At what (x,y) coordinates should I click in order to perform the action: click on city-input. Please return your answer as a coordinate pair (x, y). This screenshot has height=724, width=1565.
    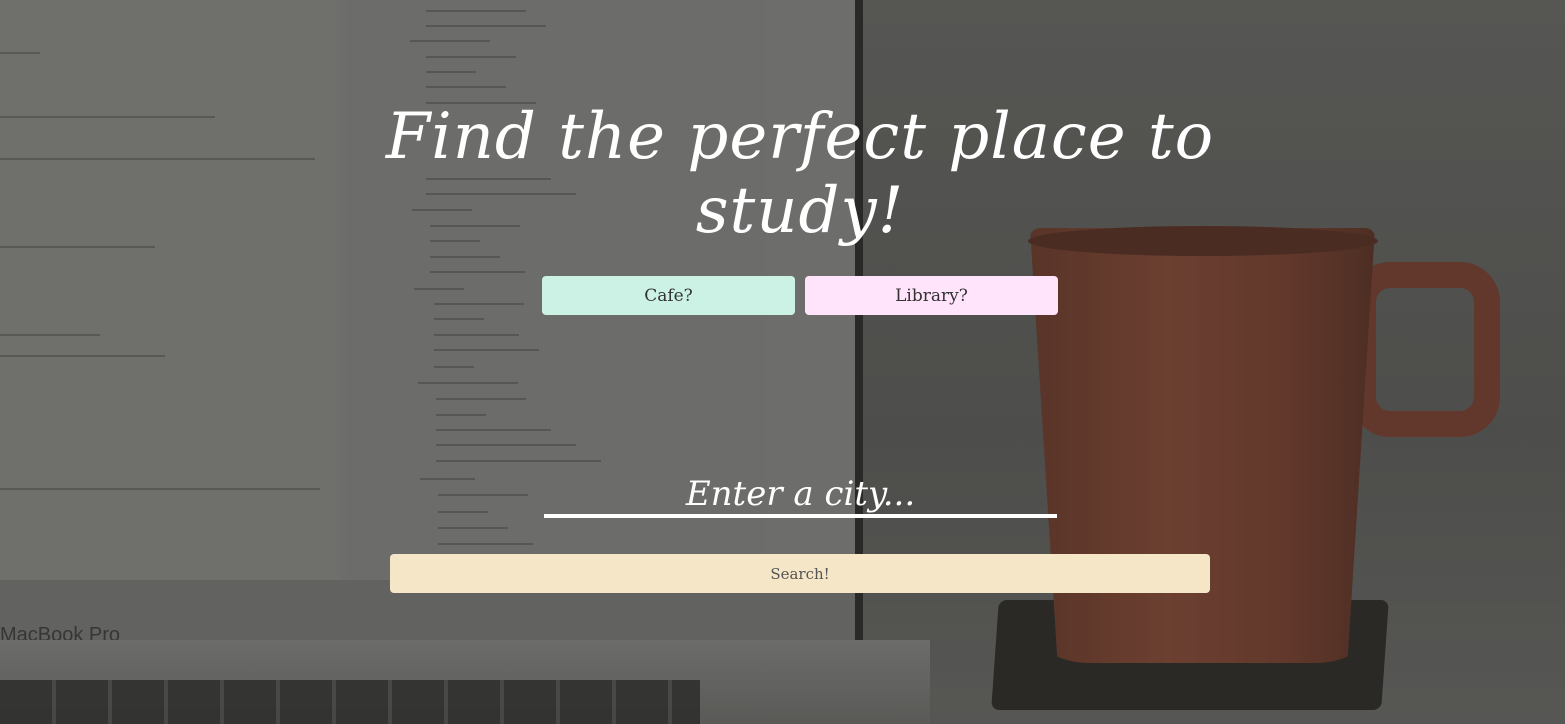
    Looking at the image, I should click on (800, 496).